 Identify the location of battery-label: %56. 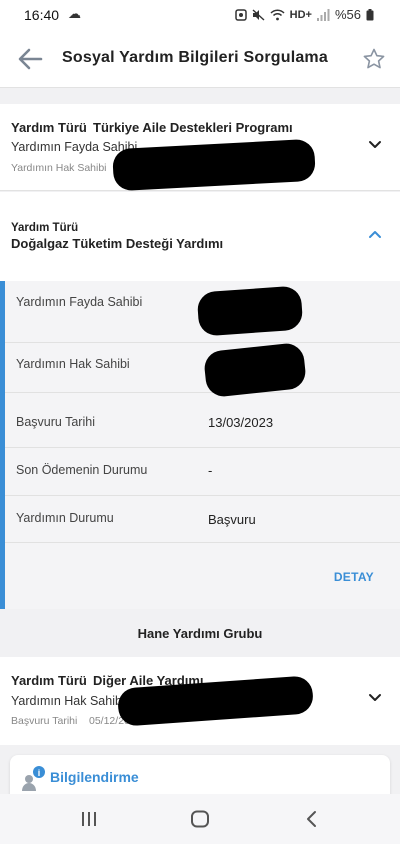
(347, 14).